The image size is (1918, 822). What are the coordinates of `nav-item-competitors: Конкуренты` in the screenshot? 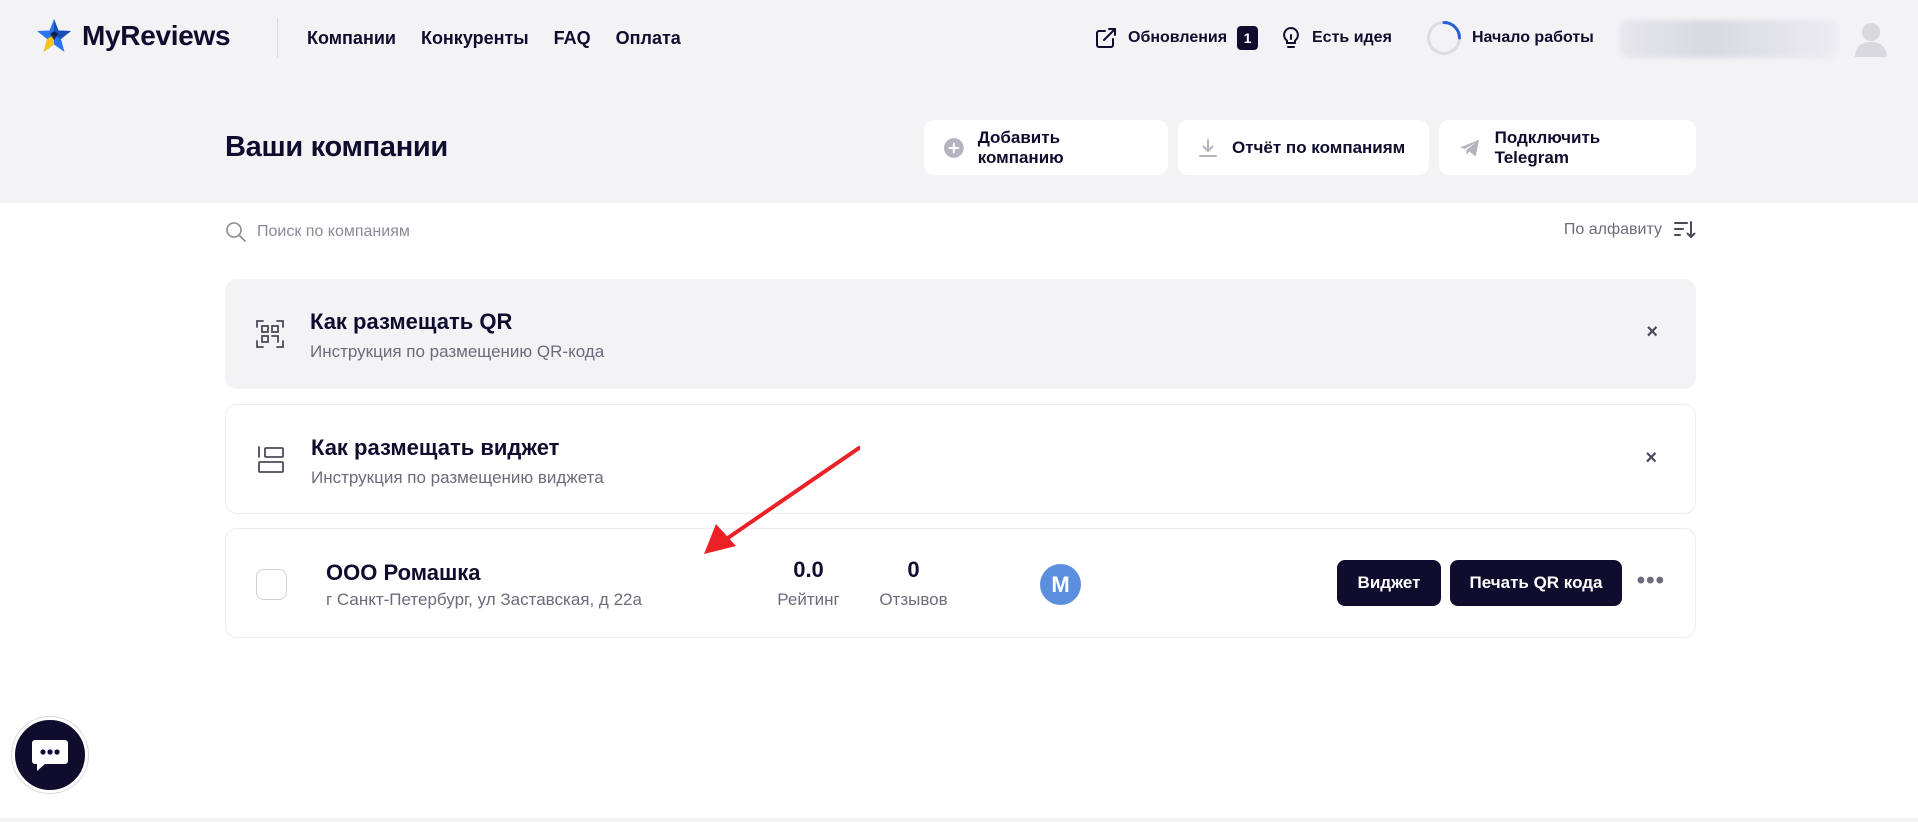 It's located at (475, 38).